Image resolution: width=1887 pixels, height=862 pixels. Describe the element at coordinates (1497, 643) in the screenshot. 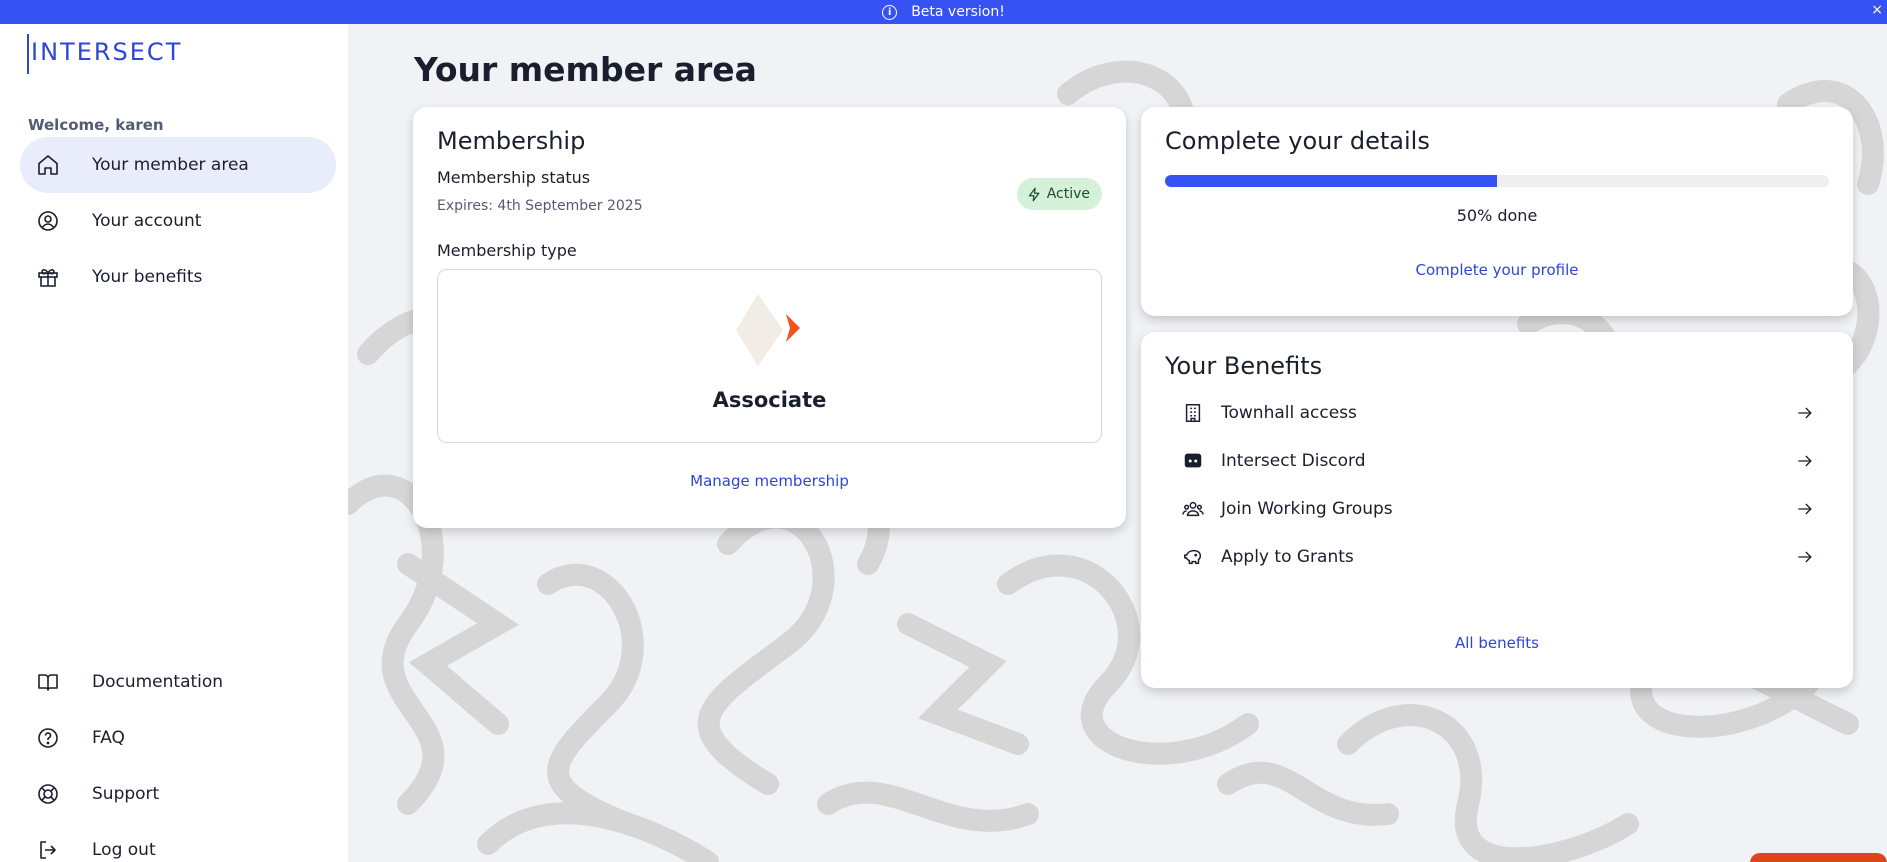

I see `all-benefits-link: All benefits` at that location.